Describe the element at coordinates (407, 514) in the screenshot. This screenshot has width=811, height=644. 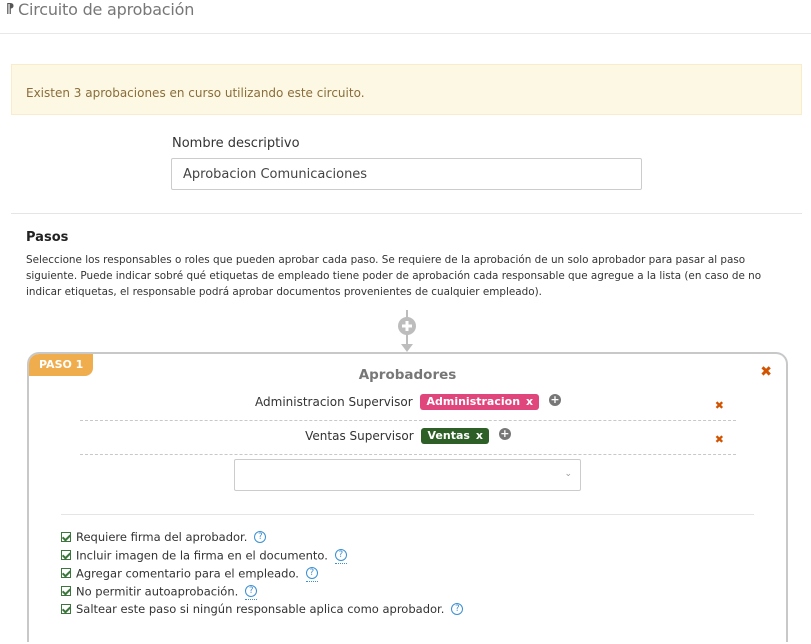
I see `options-divider` at that location.